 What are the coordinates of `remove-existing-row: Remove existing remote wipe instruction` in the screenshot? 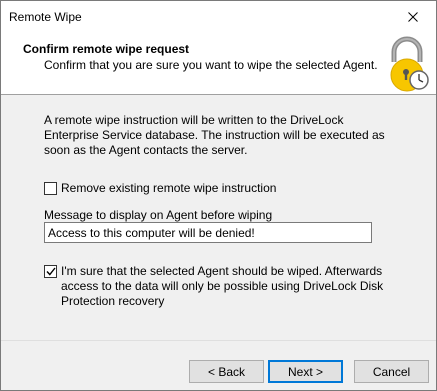 It's located at (160, 188).